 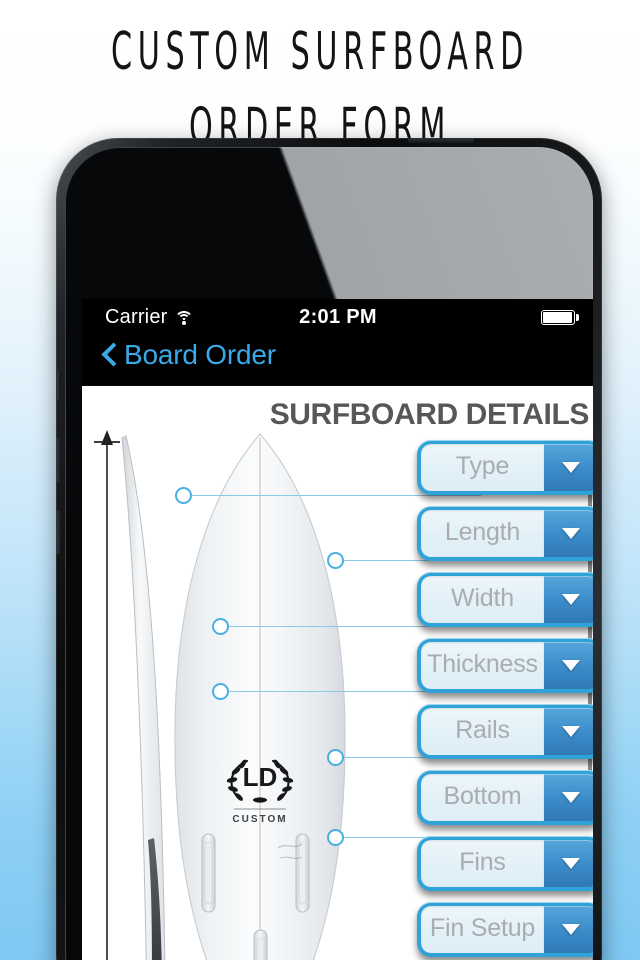 I want to click on dropdown-length: Length, so click(x=505, y=533).